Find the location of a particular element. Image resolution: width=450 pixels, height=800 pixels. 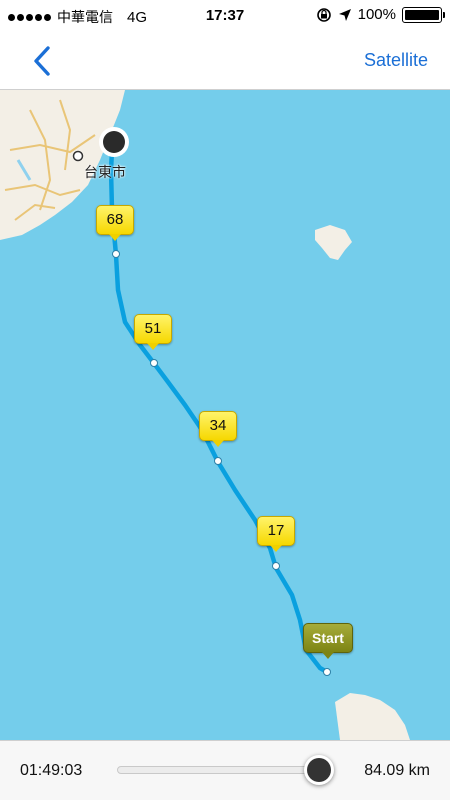

distance-marker-17: 17 is located at coordinates (276, 534).